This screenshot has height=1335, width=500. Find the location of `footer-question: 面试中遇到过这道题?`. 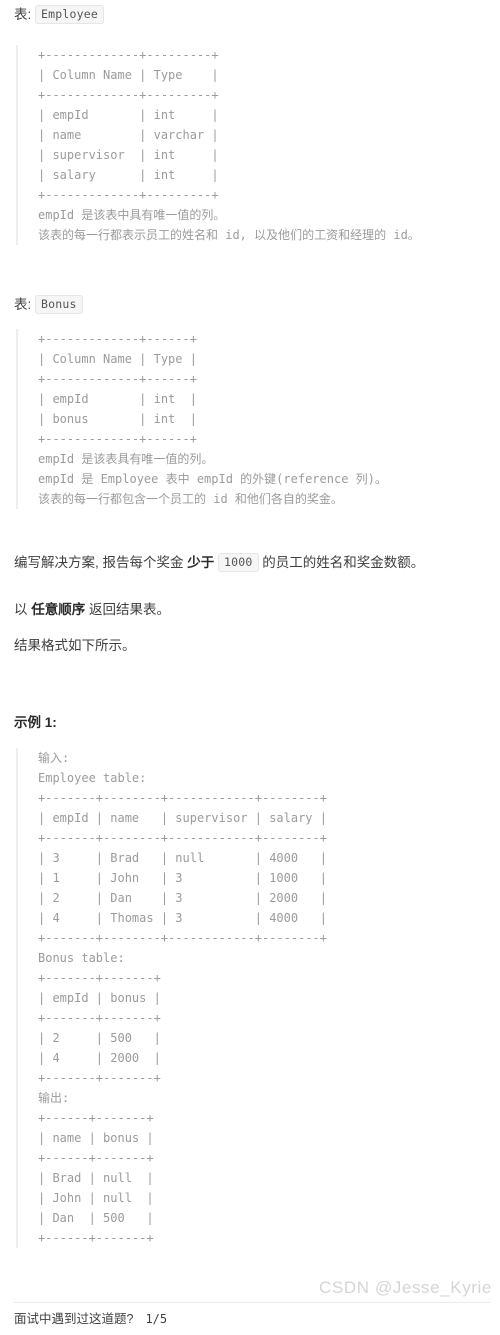

footer-question: 面试中遇到过这道题? is located at coordinates (73, 1319).